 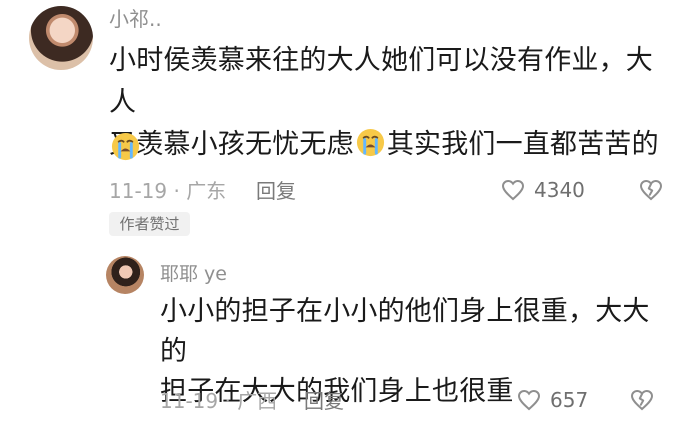 I want to click on reply-date-location: 11-19 · 广西, so click(x=219, y=401).